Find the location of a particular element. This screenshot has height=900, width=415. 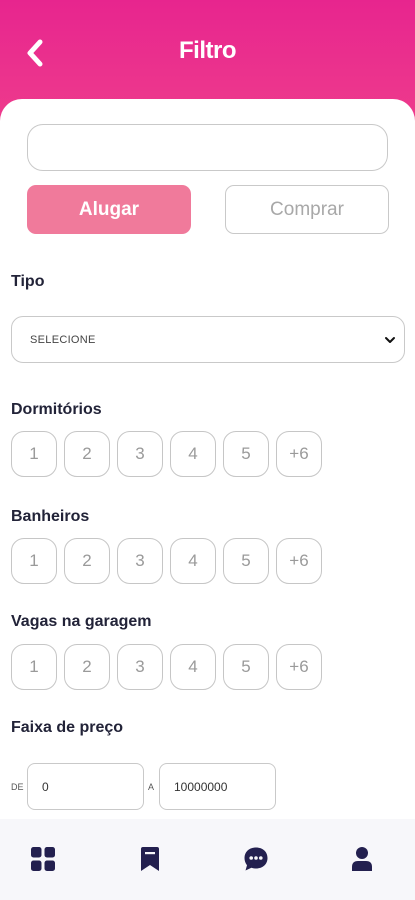

dormitorios-option: 2 is located at coordinates (87, 454).